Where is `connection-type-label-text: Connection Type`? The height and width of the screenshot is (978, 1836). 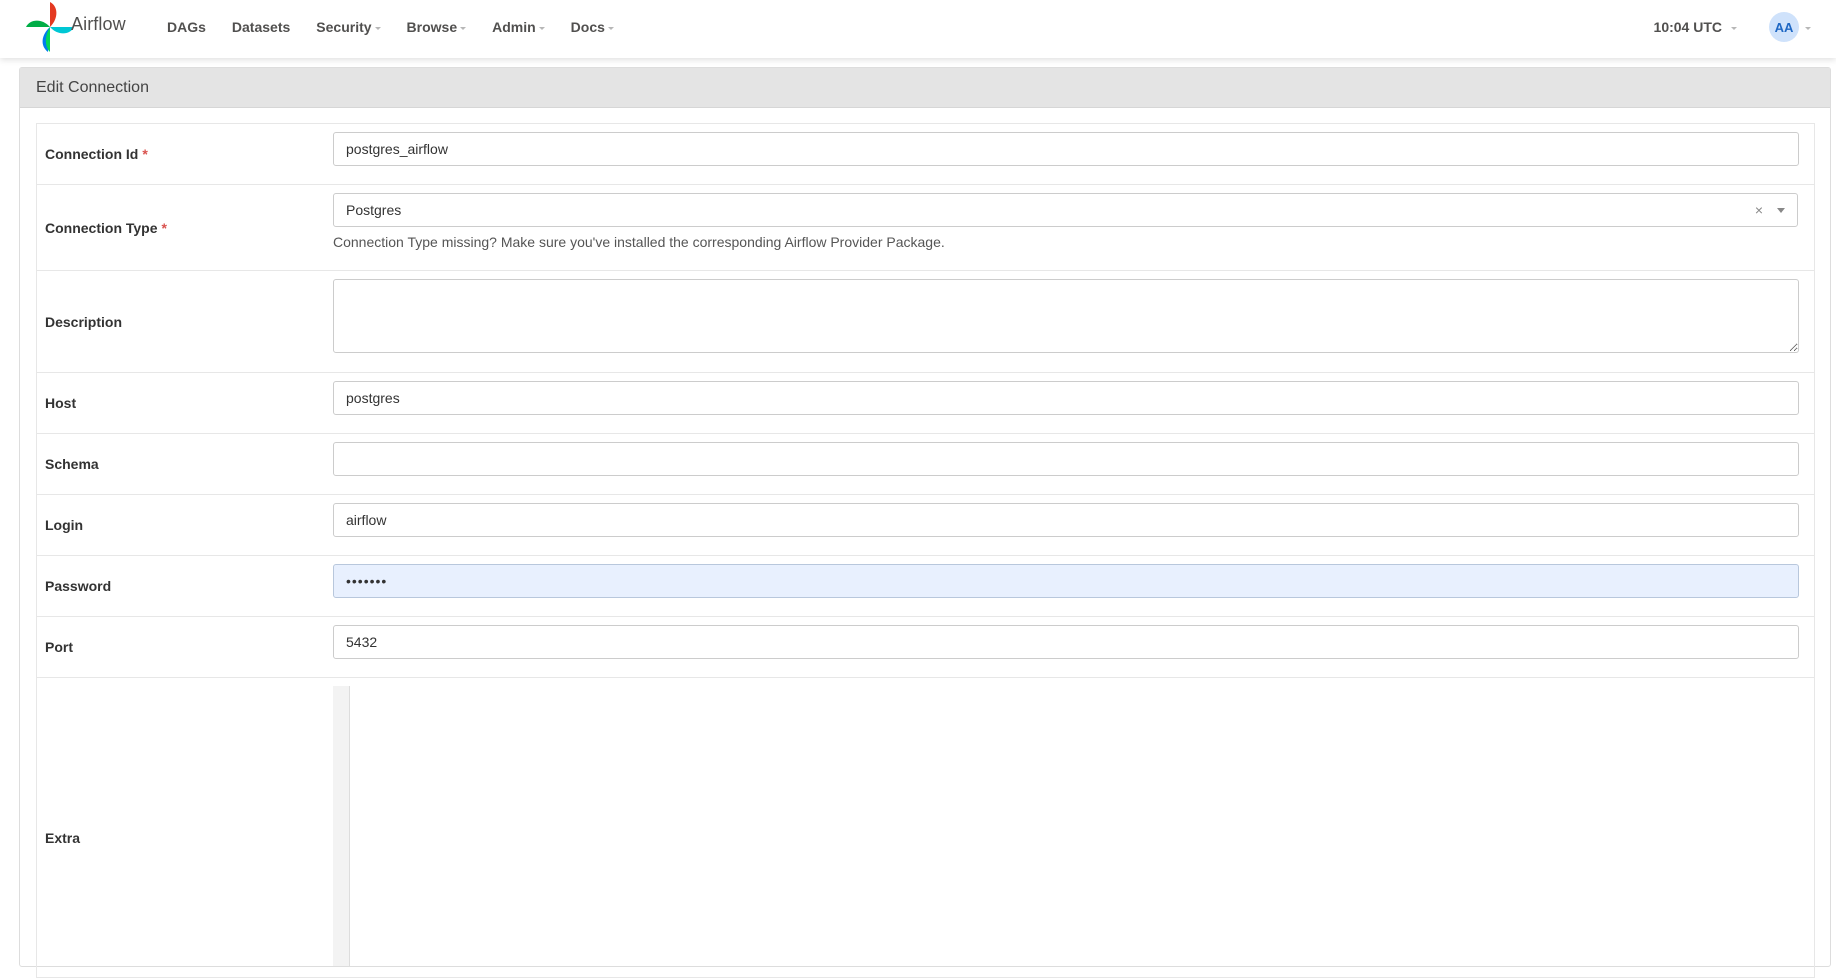 connection-type-label-text: Connection Type is located at coordinates (101, 227).